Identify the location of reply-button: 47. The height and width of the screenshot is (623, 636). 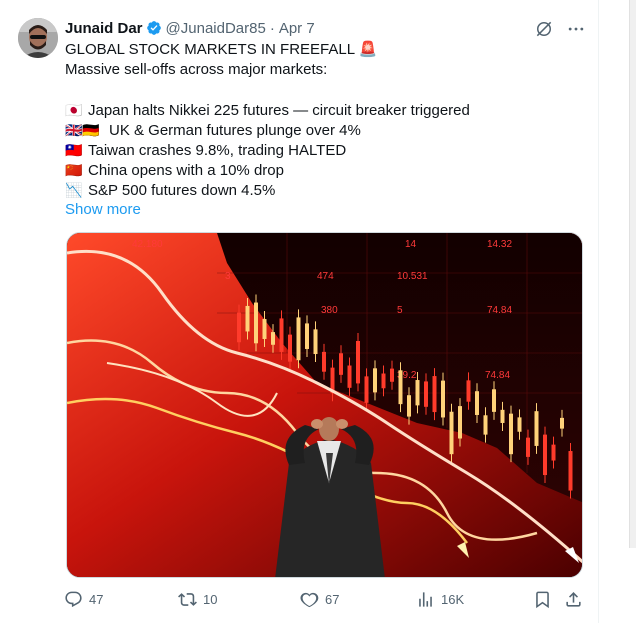
(83, 599).